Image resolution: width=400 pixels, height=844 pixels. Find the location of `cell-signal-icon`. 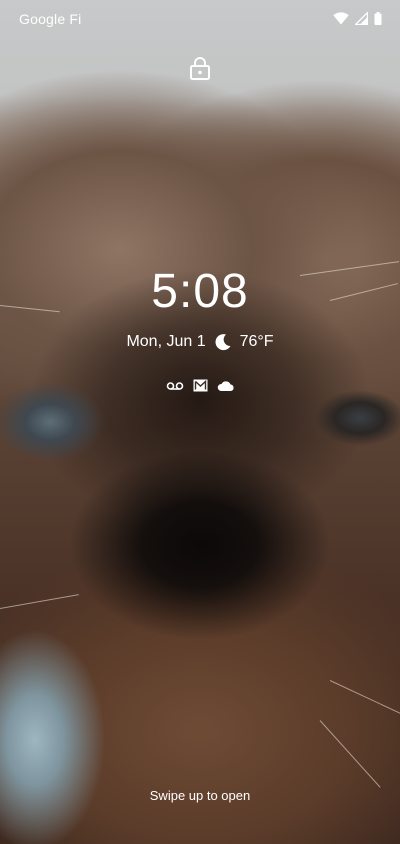

cell-signal-icon is located at coordinates (361, 18).